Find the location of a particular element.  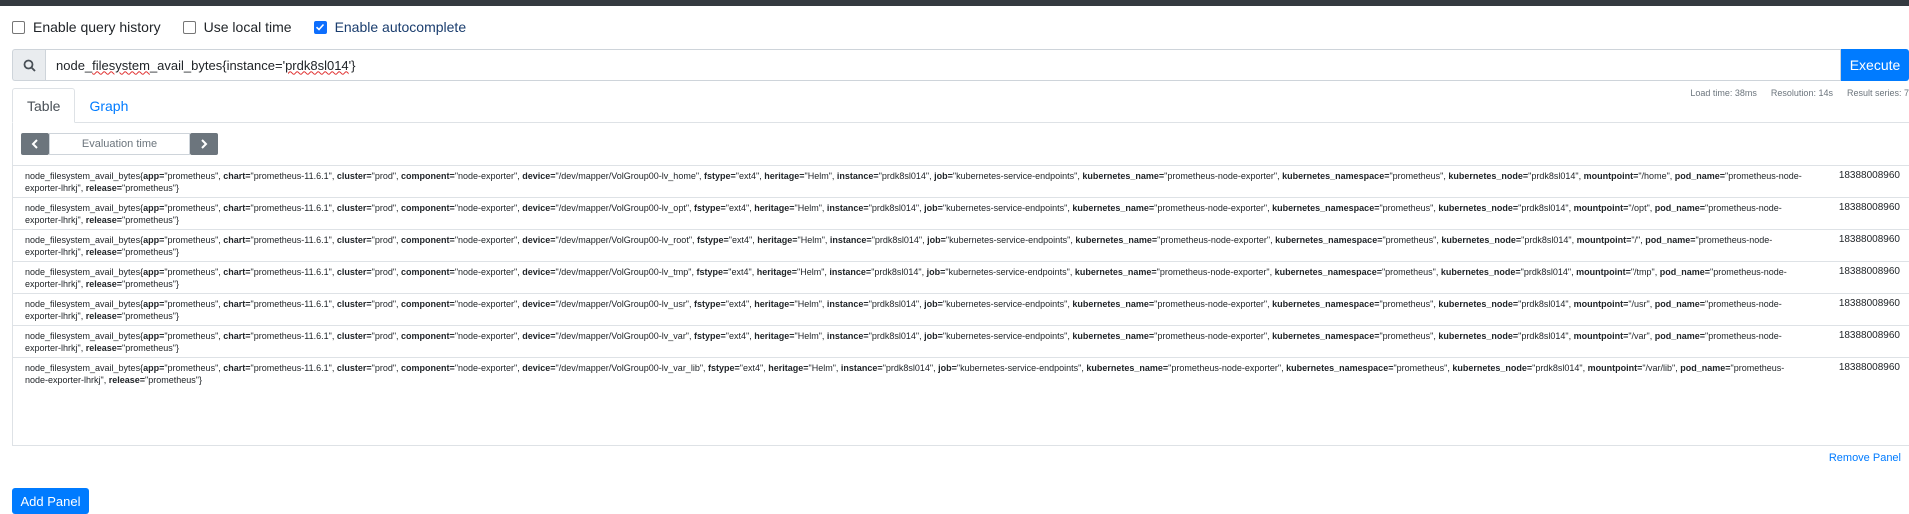

label-kubernetes-node: "prdk8sl014" is located at coordinates (1543, 304).